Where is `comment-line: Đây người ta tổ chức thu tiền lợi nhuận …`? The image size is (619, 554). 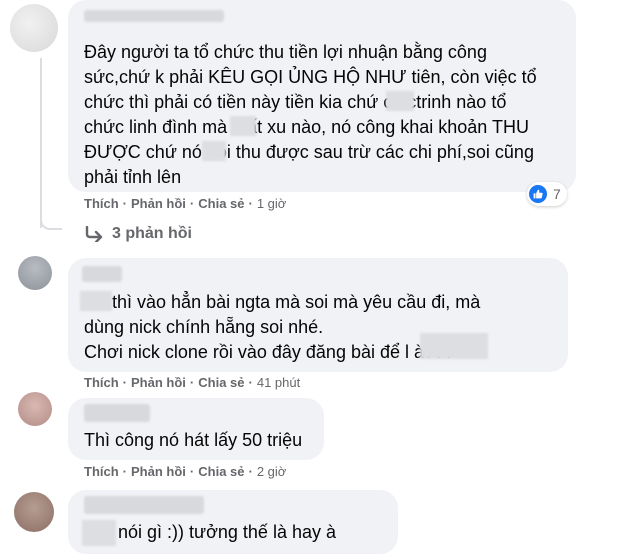 comment-line: Đây người ta tổ chức thu tiền lợi nhuận … is located at coordinates (285, 52).